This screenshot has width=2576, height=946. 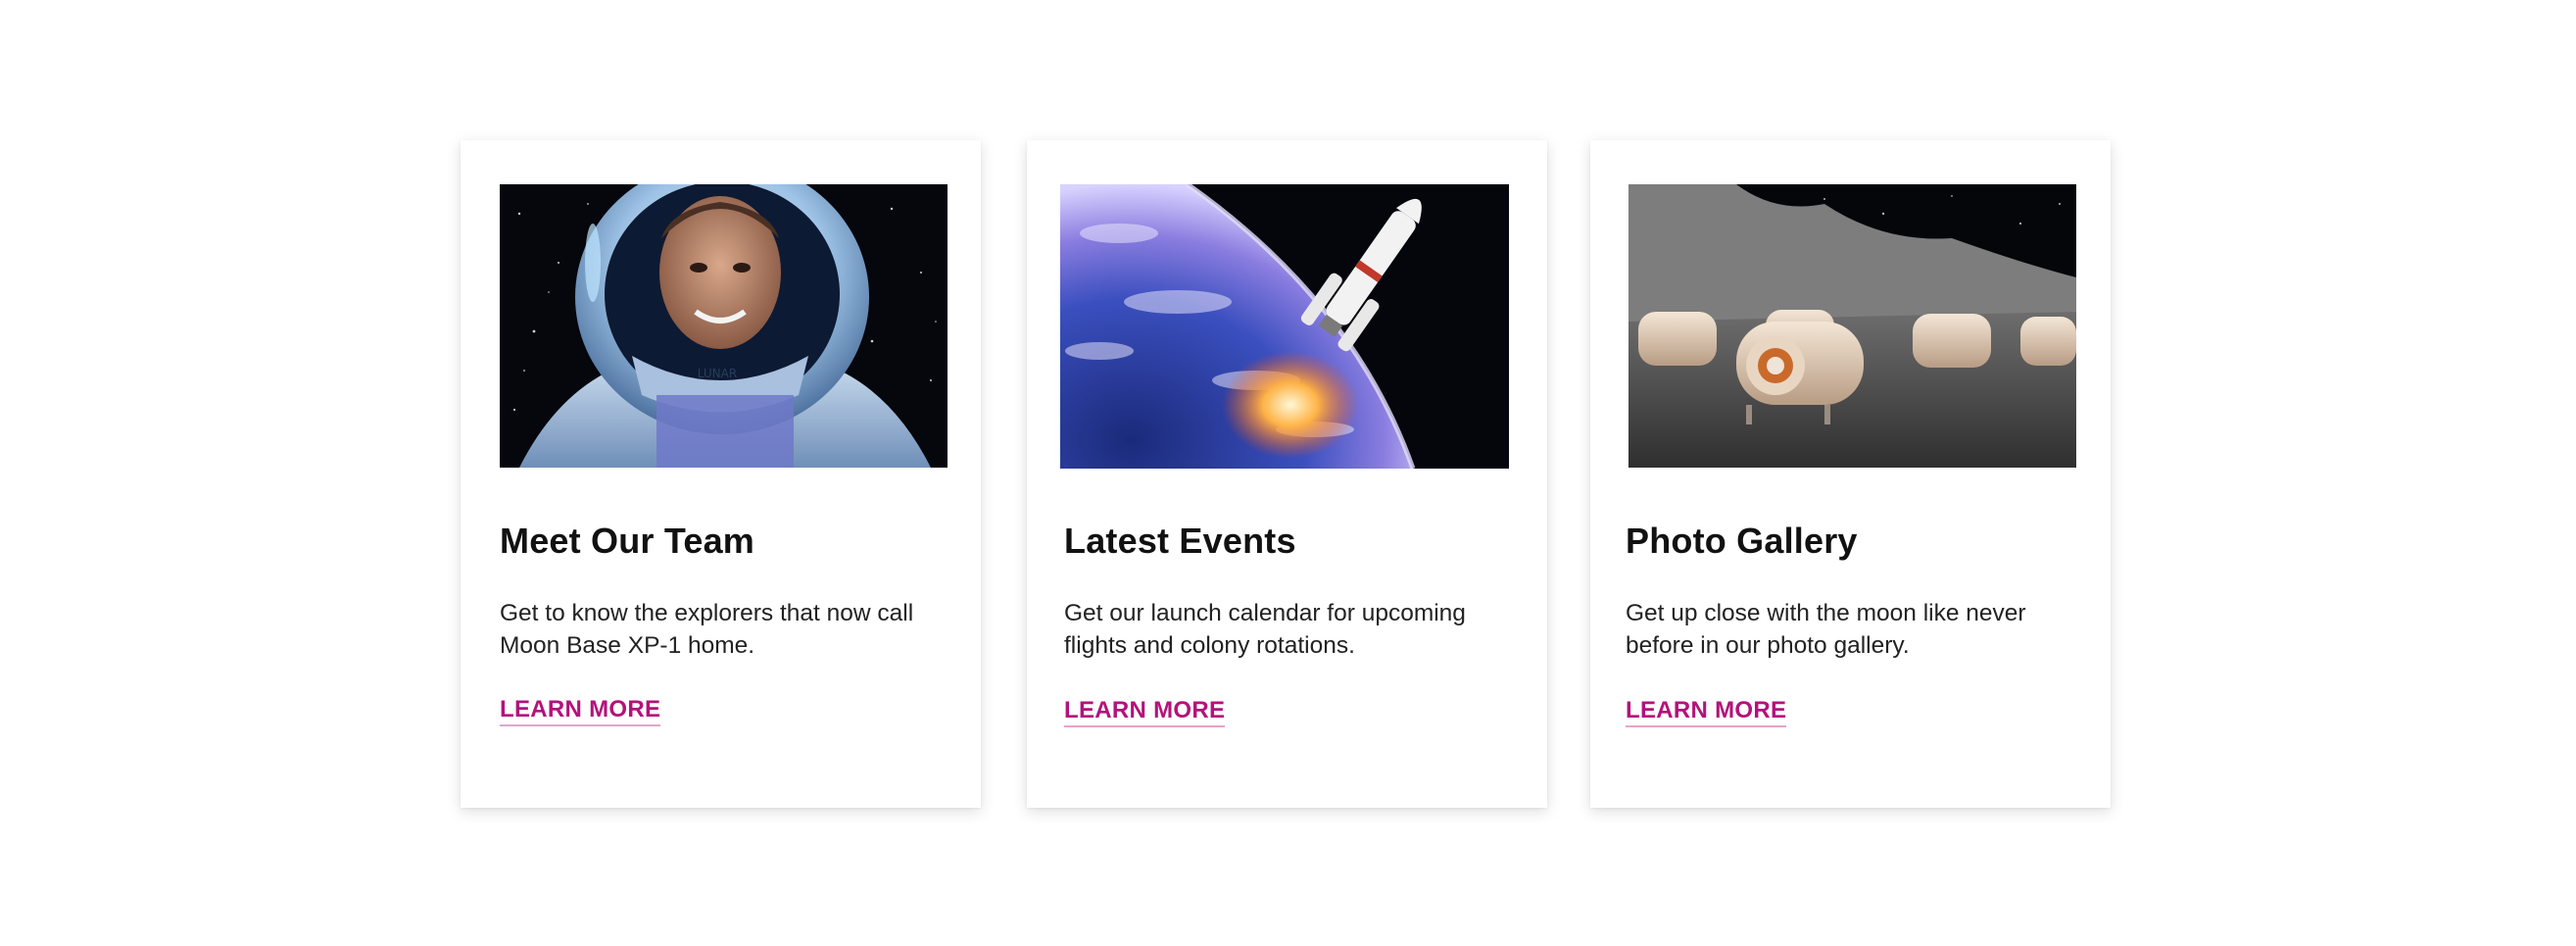 I want to click on card-image-astronaut: LUNAR, so click(x=724, y=326).